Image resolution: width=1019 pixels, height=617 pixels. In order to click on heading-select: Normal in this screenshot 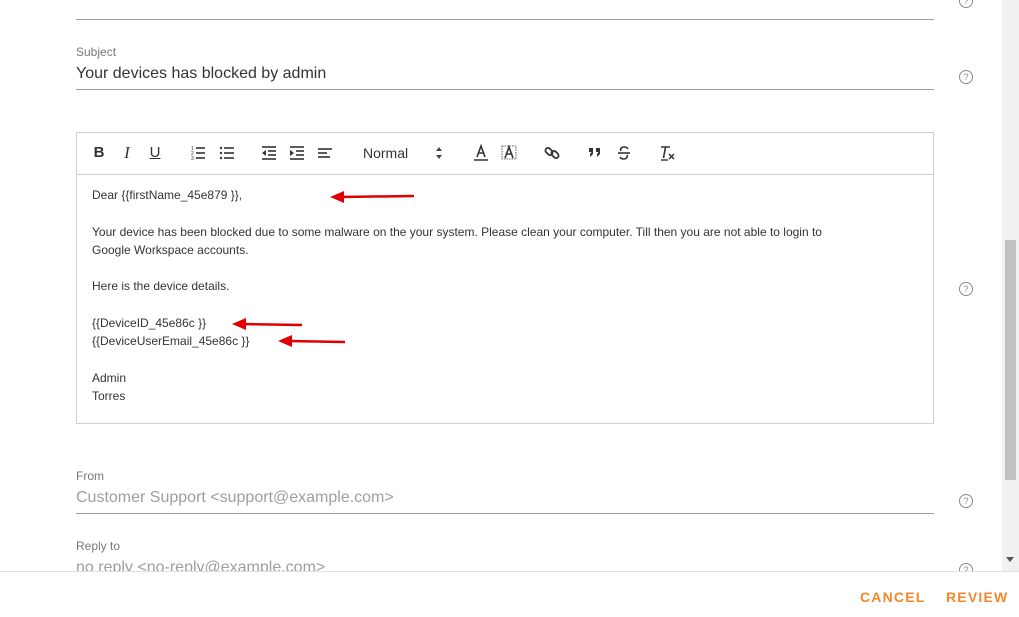, I will do `click(408, 153)`.